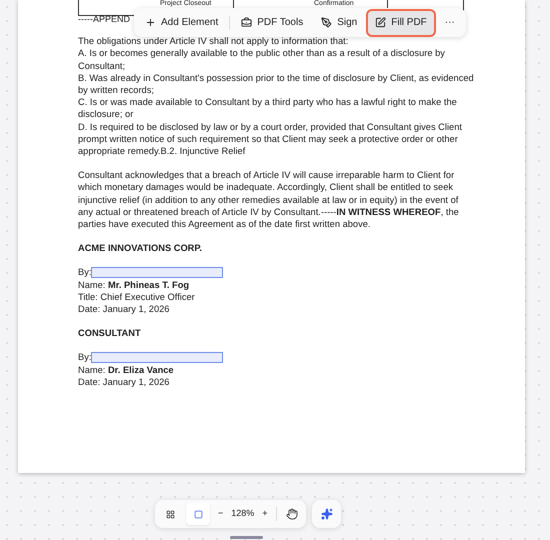 The width and height of the screenshot is (550, 540). I want to click on zoom-out-button: −, so click(221, 514).